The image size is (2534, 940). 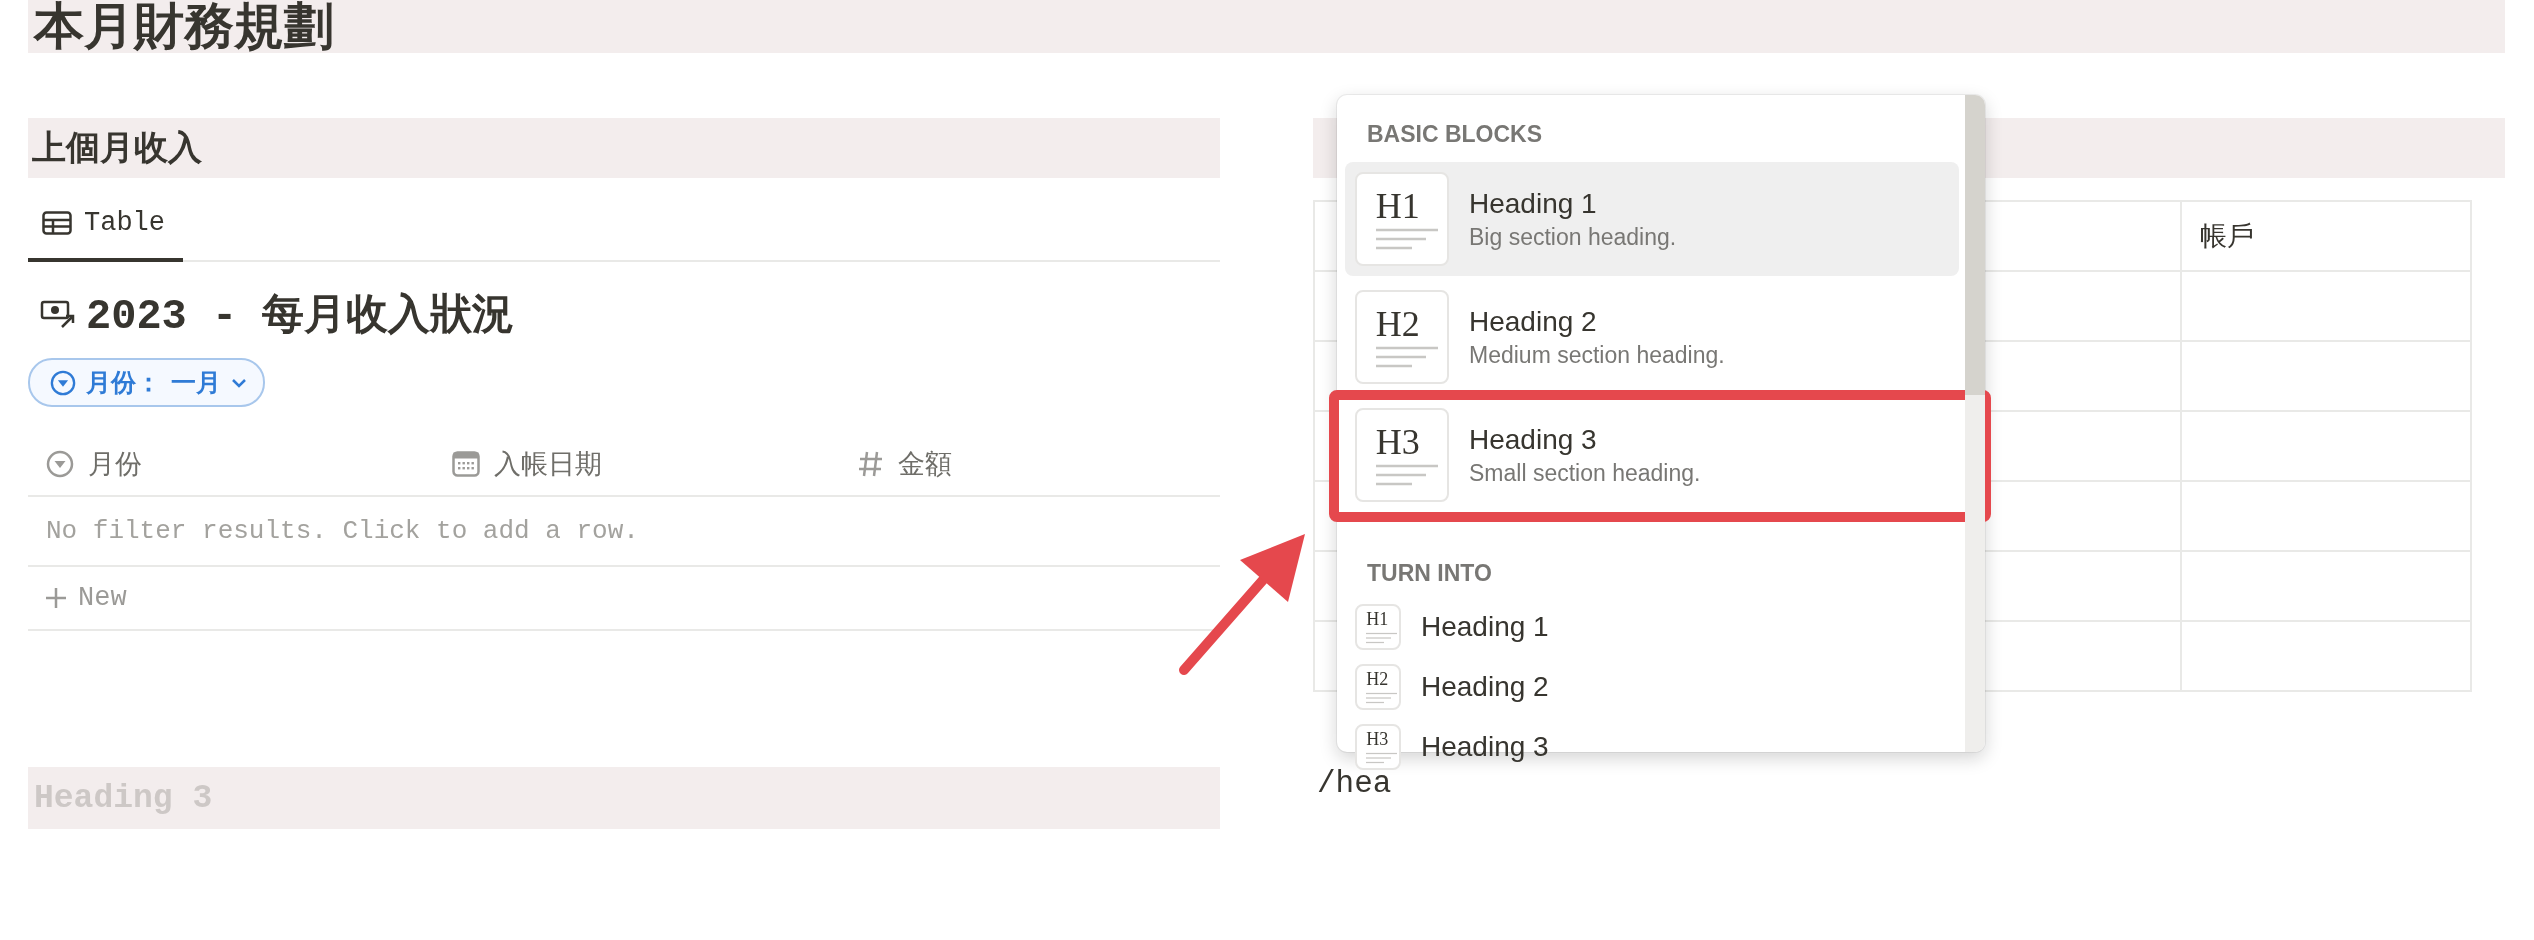 I want to click on money-icon, so click(x=58, y=314).